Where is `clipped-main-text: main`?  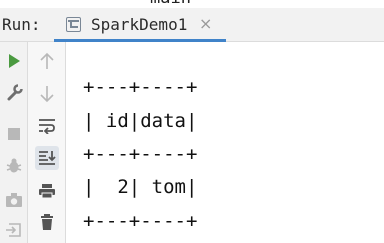
clipped-main-text: main is located at coordinates (170, 3).